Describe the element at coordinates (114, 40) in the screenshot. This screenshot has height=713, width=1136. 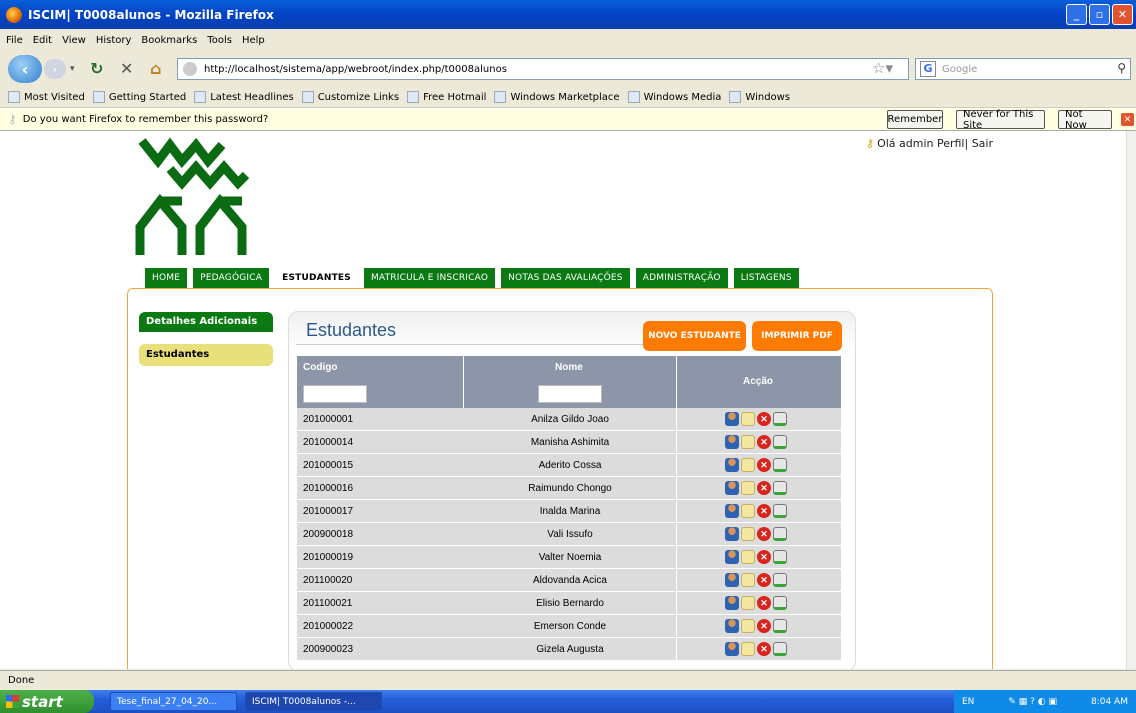
I see `menu-history: History` at that location.